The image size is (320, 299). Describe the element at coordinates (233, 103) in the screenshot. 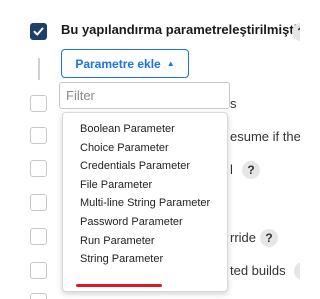

I see `option-label-1: s` at that location.